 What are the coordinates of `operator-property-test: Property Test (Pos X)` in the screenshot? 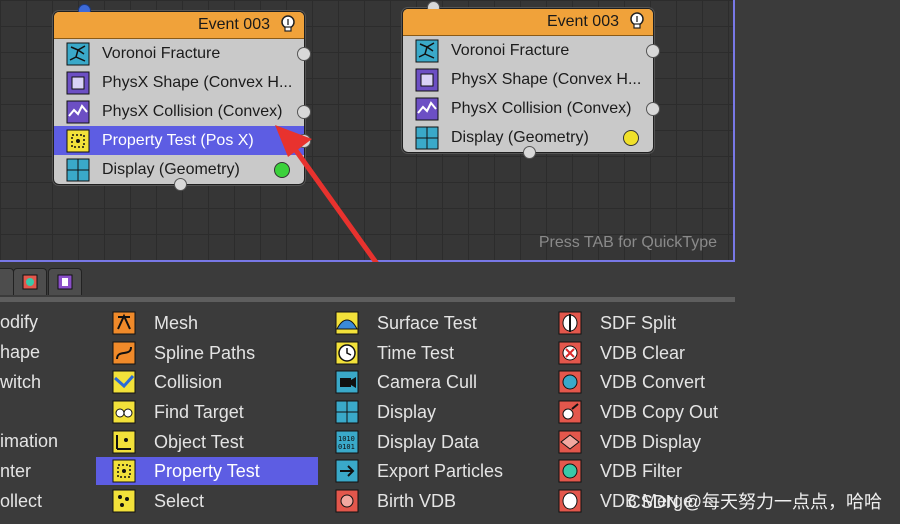 It's located at (182, 140).